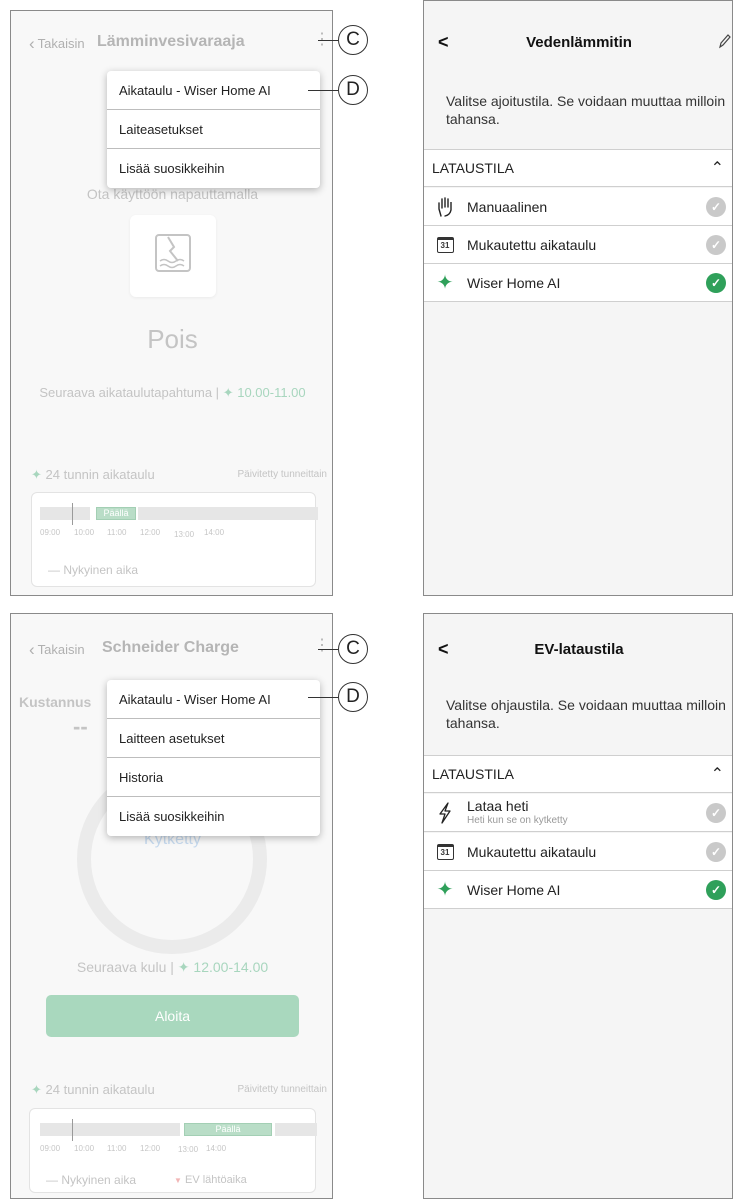  I want to click on screen-title: Schneider Charge, so click(170, 647).